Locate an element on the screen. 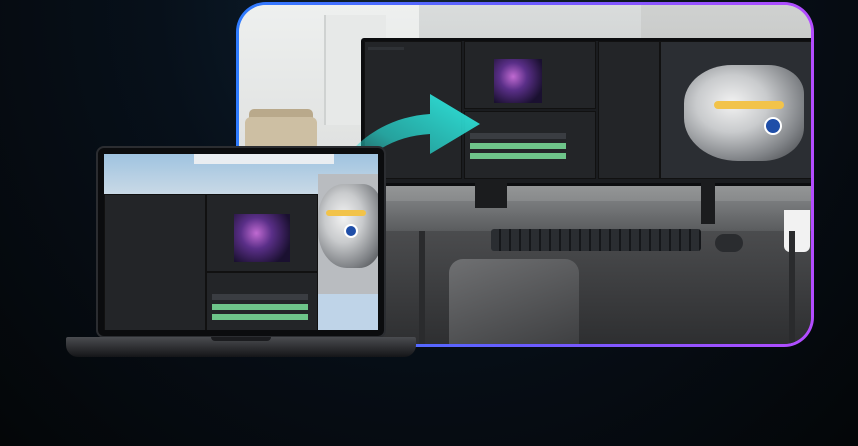 This screenshot has height=446, width=858. laptop-left-panel is located at coordinates (155, 262).